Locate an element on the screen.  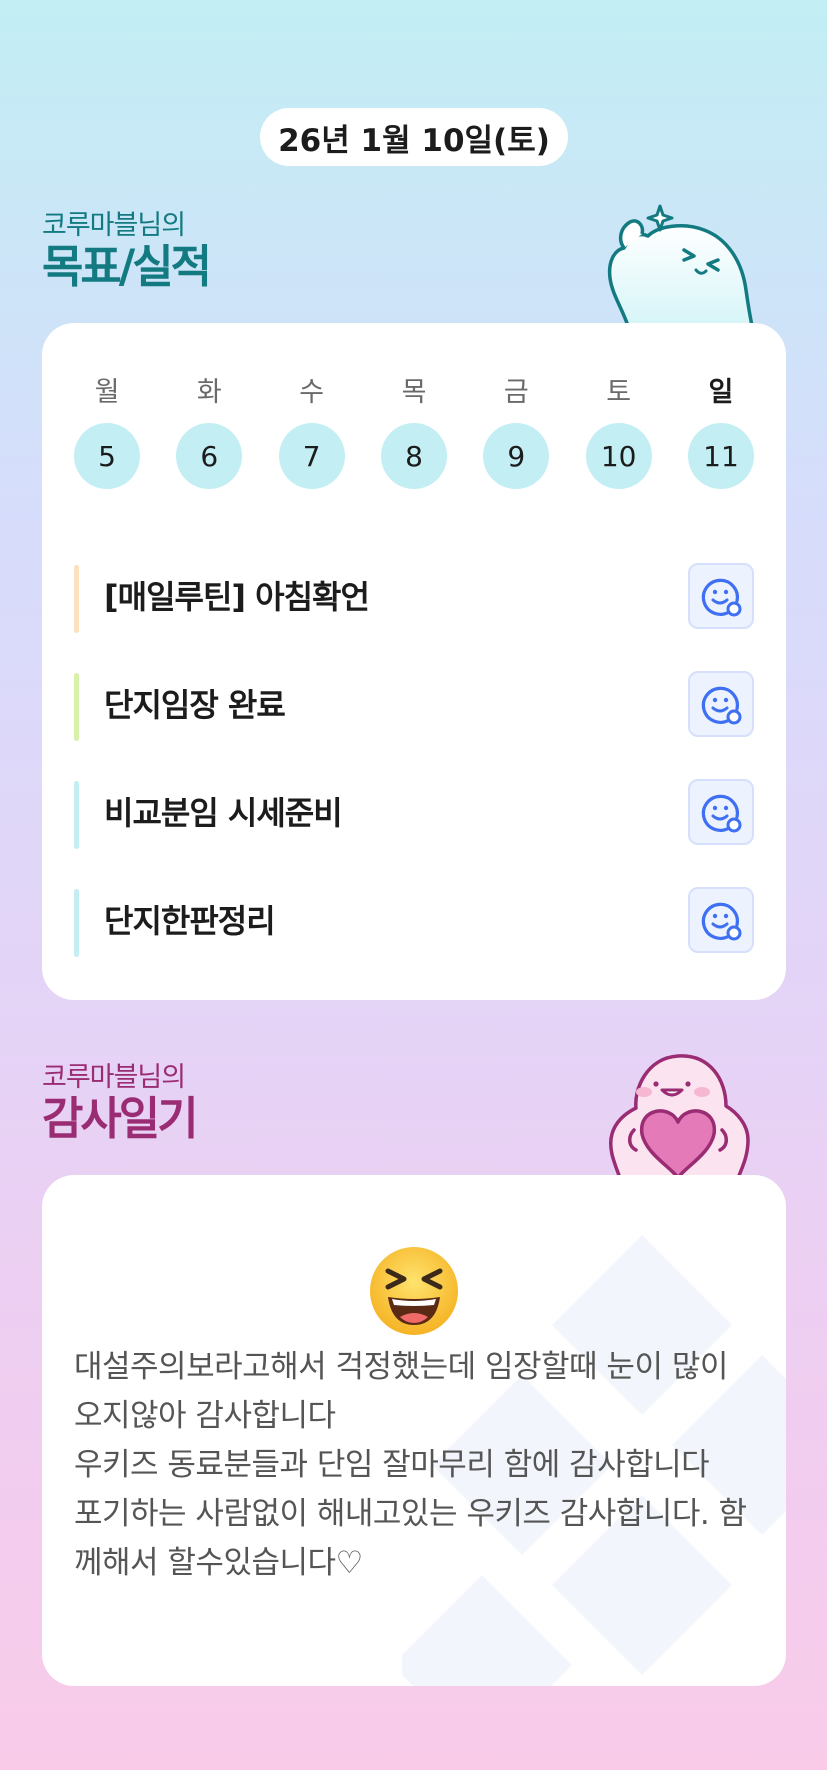
thanks-line: 우키즈 동료분들과 단임 잘마무리 함에 감사합니다 is located at coordinates (392, 1465).